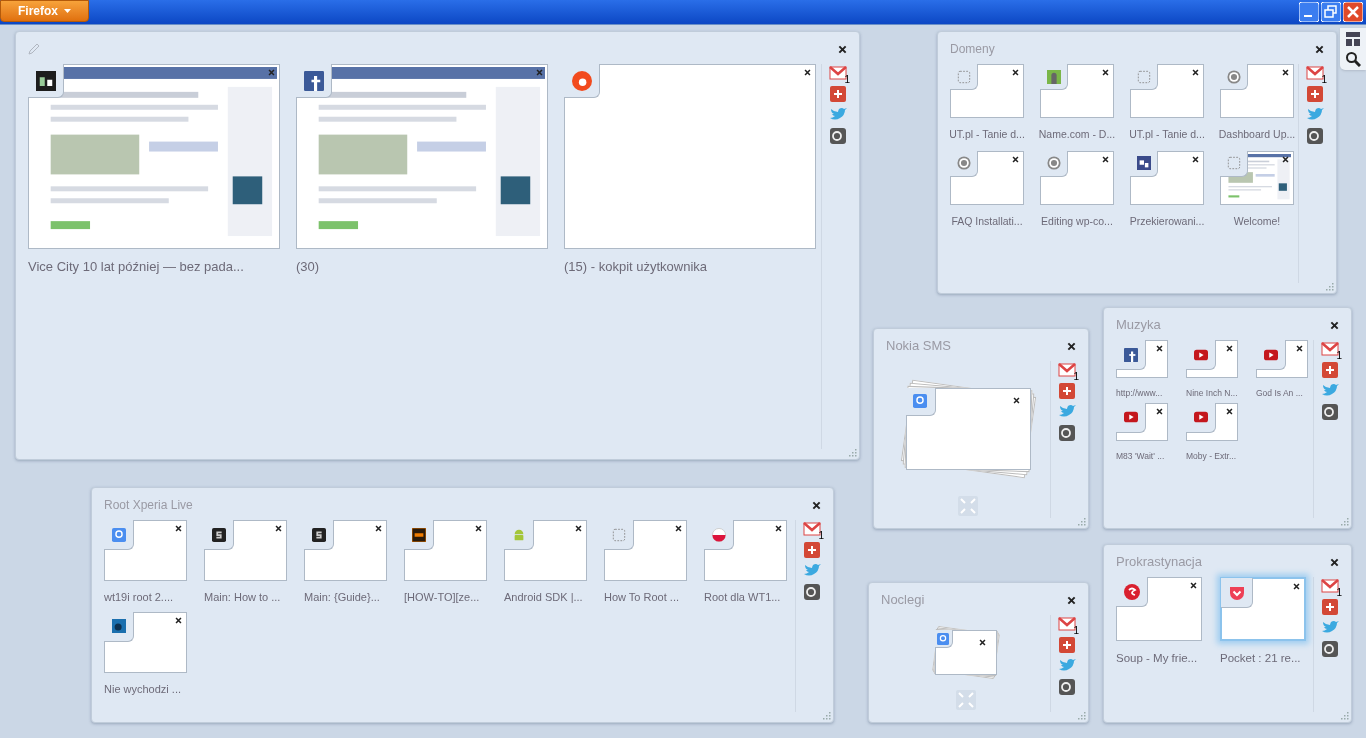  I want to click on dashed-square-icon, so click(1233, 163).